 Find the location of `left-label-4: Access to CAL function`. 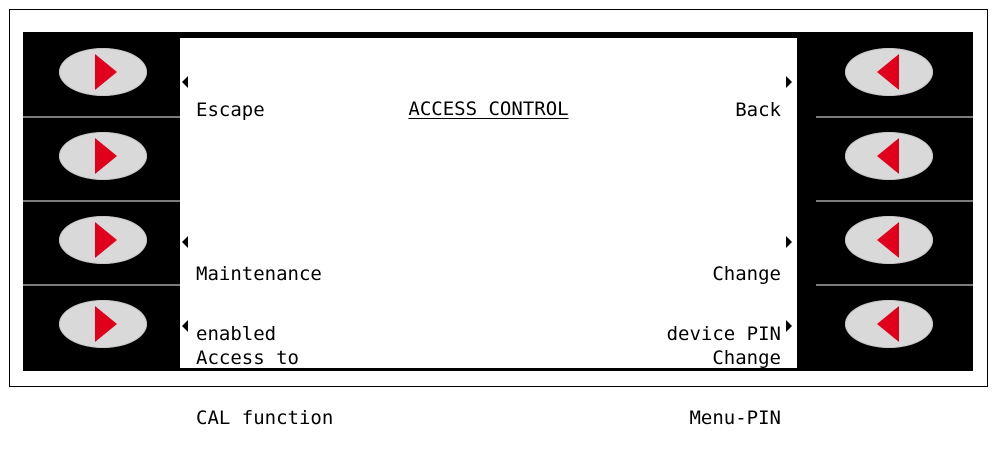

left-label-4: Access to CAL function is located at coordinates (264, 388).